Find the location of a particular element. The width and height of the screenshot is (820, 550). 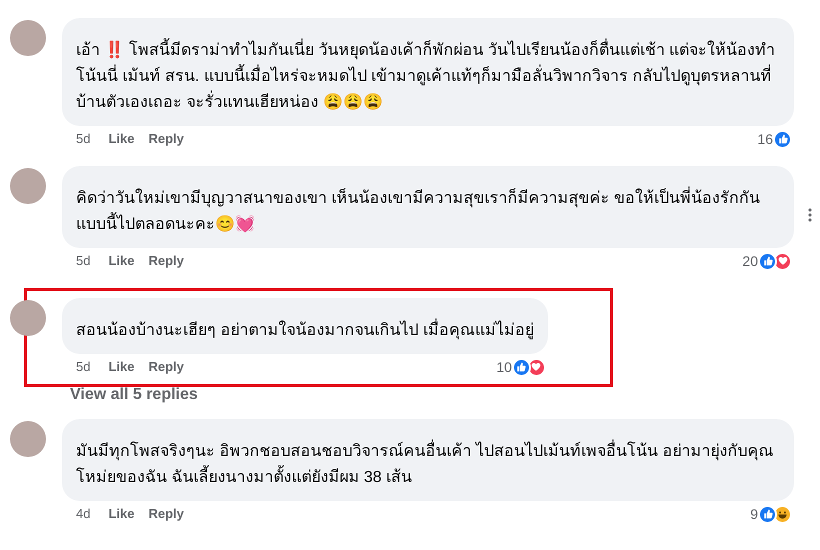

comment-text: มันมีทุกโพสจริงๆนะ อิพวกชอบสอนชอบวิจารณ์คนอื่นเค้า ไปสอนไปเม้นท์เพจอื่นโน้น อย่ามายุ่งกับคุณโหม่ยของฉัน ฉันเลี้ยงนางมาตั้งแต่ยังมีผม 38 เส้น is located at coordinates (428, 465).